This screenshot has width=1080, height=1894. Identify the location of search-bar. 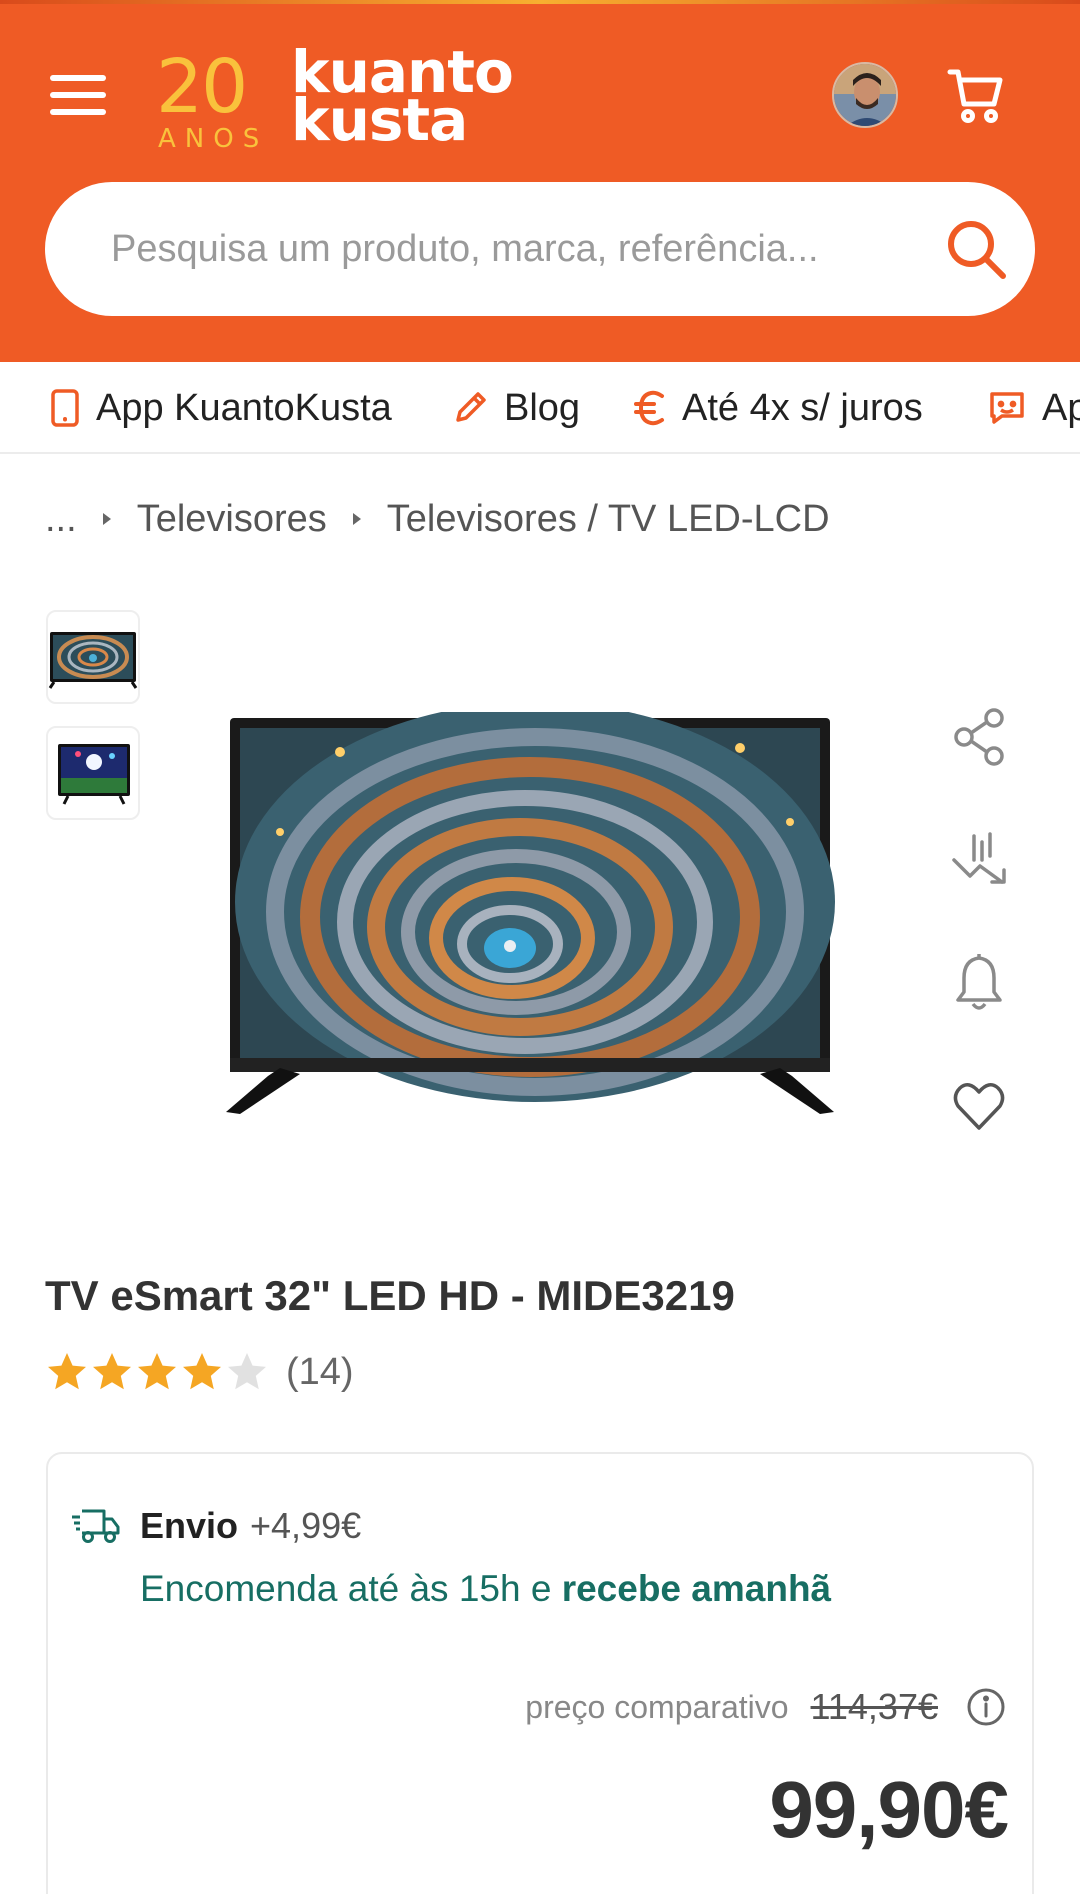
(540, 249).